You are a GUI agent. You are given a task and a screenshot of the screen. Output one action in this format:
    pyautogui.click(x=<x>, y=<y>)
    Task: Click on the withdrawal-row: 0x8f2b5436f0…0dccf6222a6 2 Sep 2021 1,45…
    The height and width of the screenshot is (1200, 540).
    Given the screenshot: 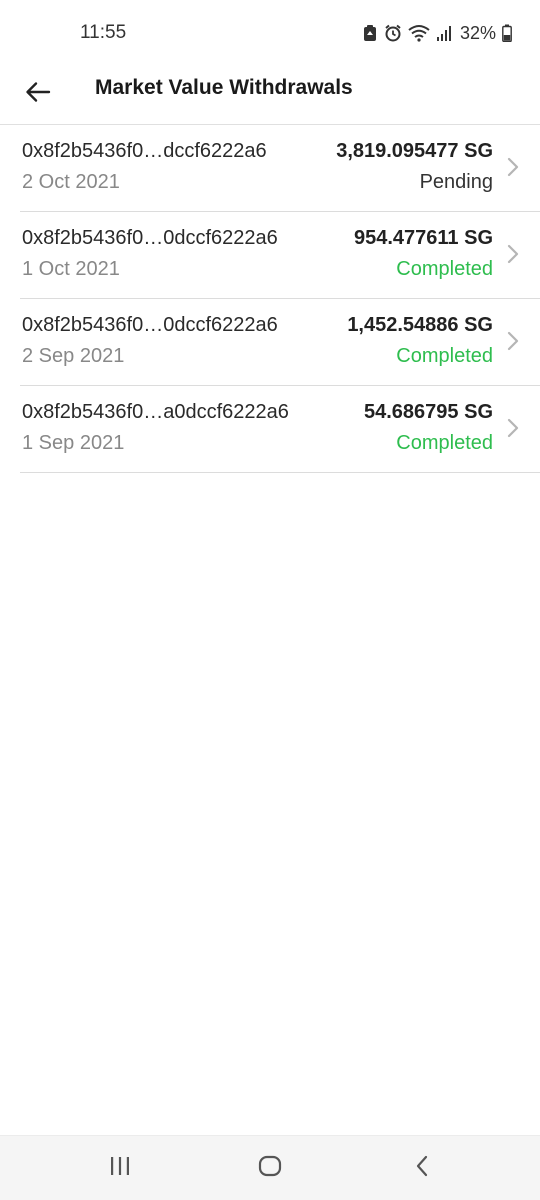 What is the action you would take?
    pyautogui.click(x=280, y=342)
    